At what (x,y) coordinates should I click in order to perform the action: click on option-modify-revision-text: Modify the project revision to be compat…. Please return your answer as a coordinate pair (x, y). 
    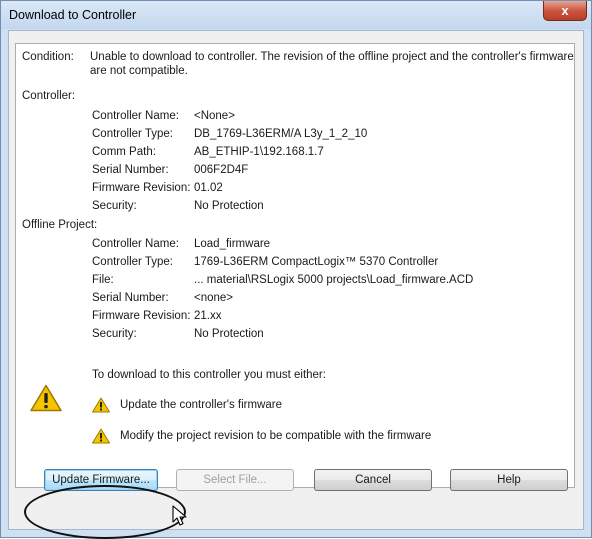
    Looking at the image, I should click on (276, 436).